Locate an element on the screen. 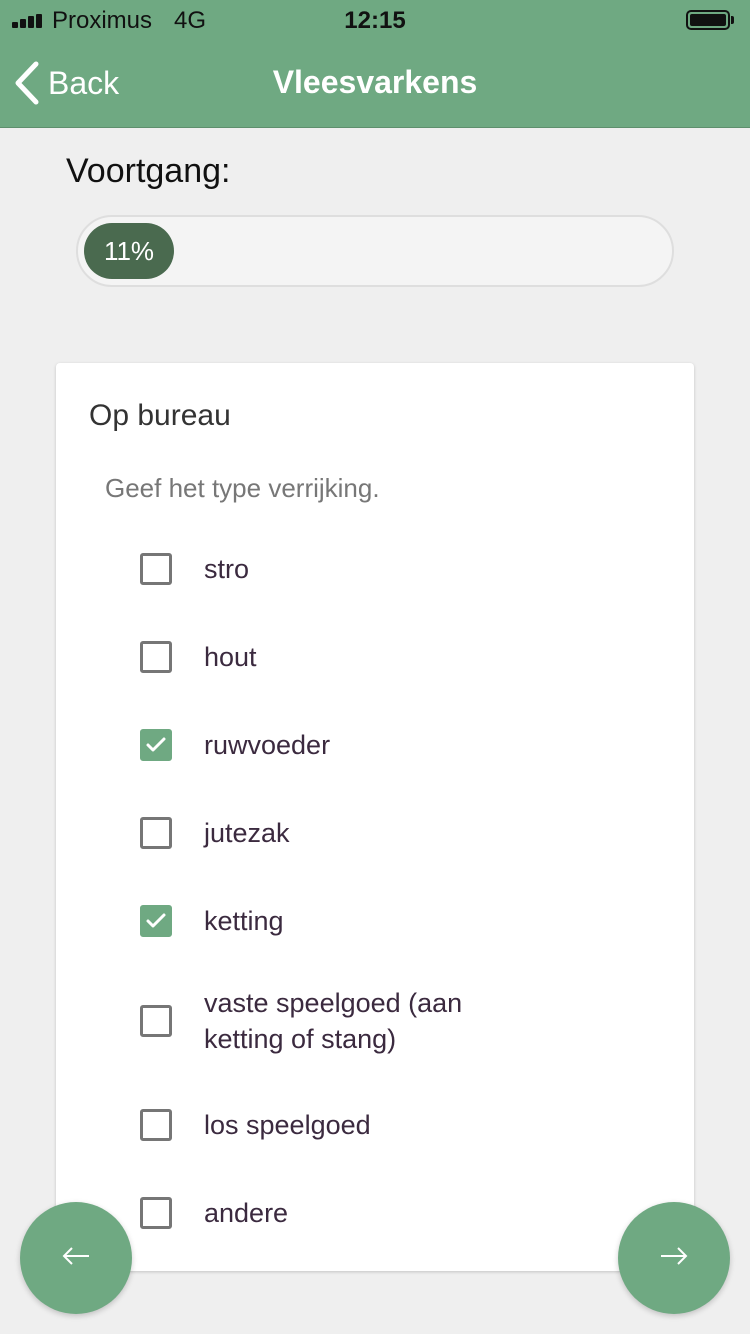  option-label: vaste speelgoed (aan ketting of stang) is located at coordinates (333, 1021).